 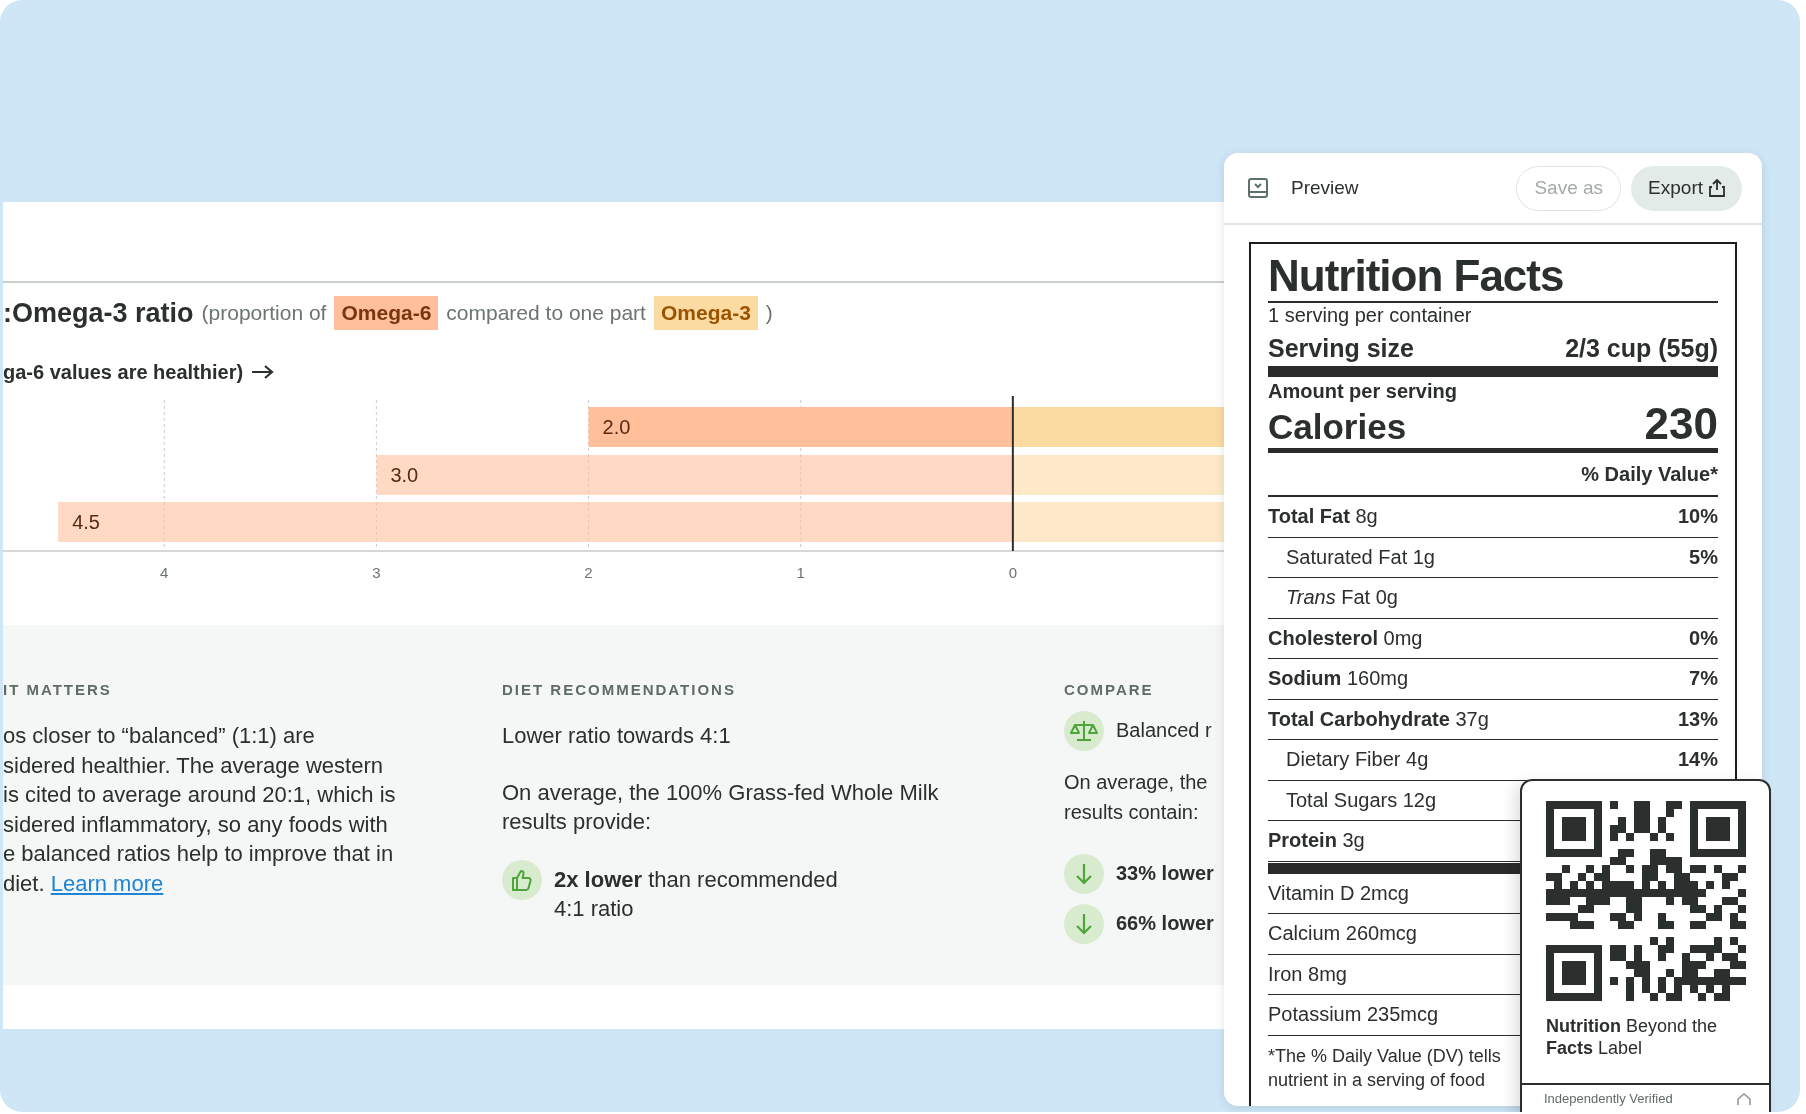 What do you see at coordinates (404, 475) in the screenshot?
I see `data-label: 3.0` at bounding box center [404, 475].